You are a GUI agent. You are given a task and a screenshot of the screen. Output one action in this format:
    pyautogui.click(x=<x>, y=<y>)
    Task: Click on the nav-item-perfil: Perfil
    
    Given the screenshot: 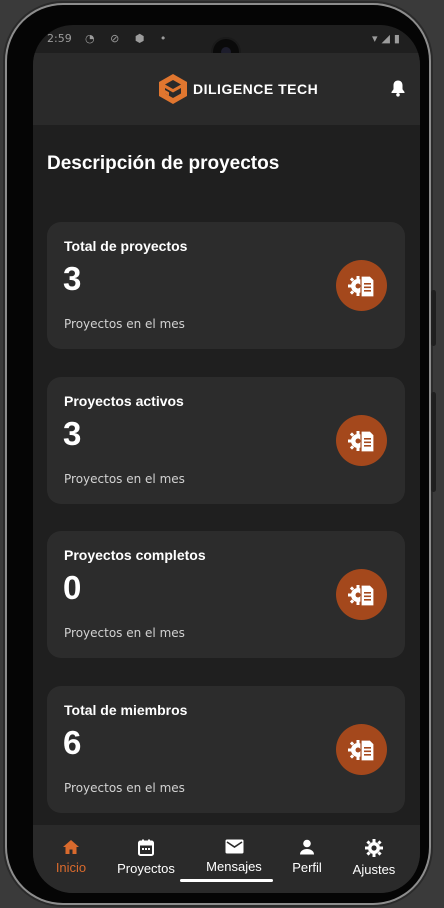 What is the action you would take?
    pyautogui.click(x=307, y=857)
    